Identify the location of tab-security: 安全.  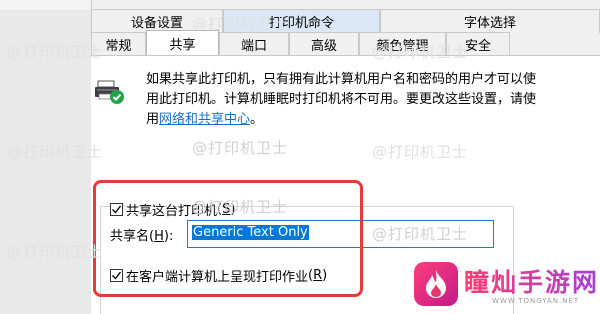
(478, 43).